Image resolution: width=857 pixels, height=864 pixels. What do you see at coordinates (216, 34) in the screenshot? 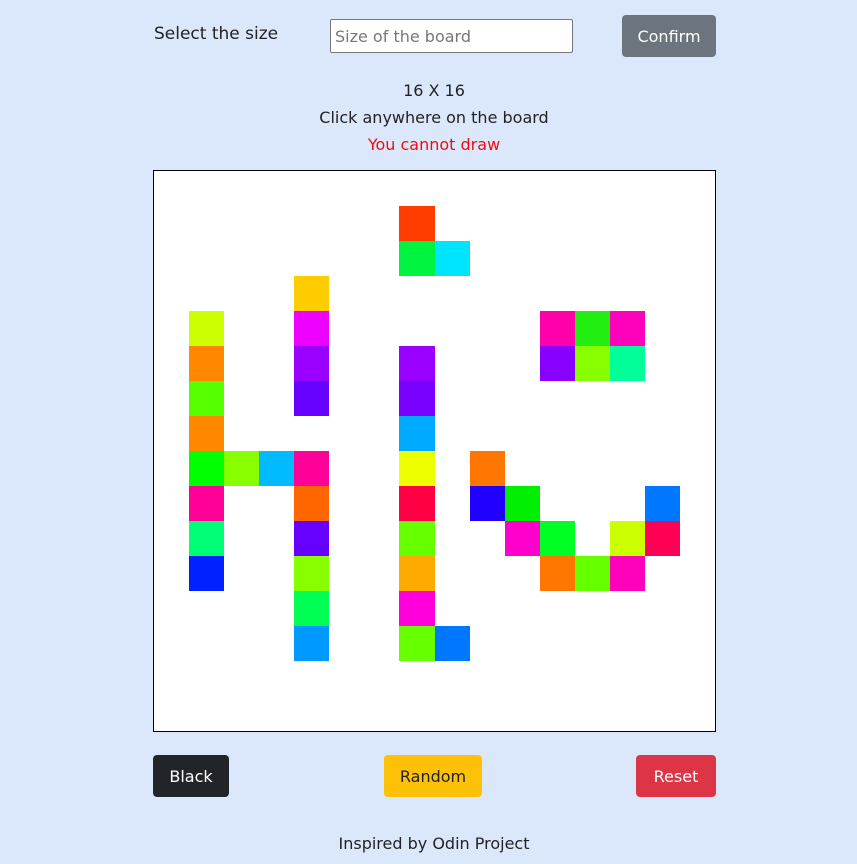
I see `size-label: Select the size` at bounding box center [216, 34].